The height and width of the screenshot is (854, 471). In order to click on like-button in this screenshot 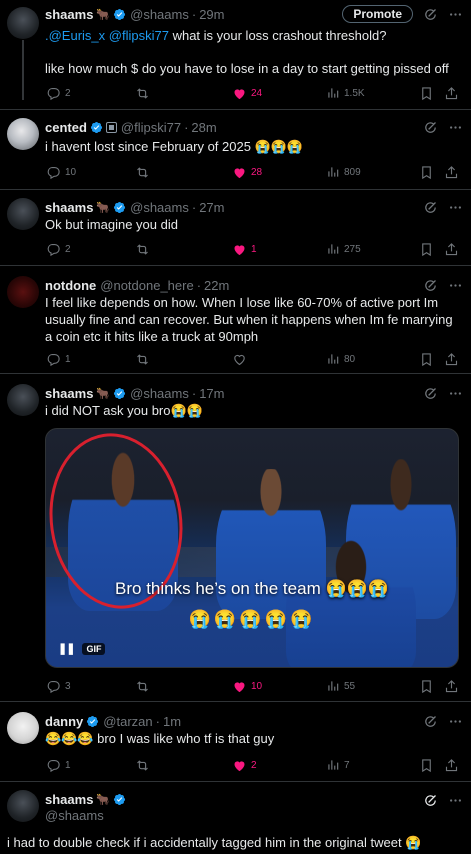, I will do `click(239, 359)`.